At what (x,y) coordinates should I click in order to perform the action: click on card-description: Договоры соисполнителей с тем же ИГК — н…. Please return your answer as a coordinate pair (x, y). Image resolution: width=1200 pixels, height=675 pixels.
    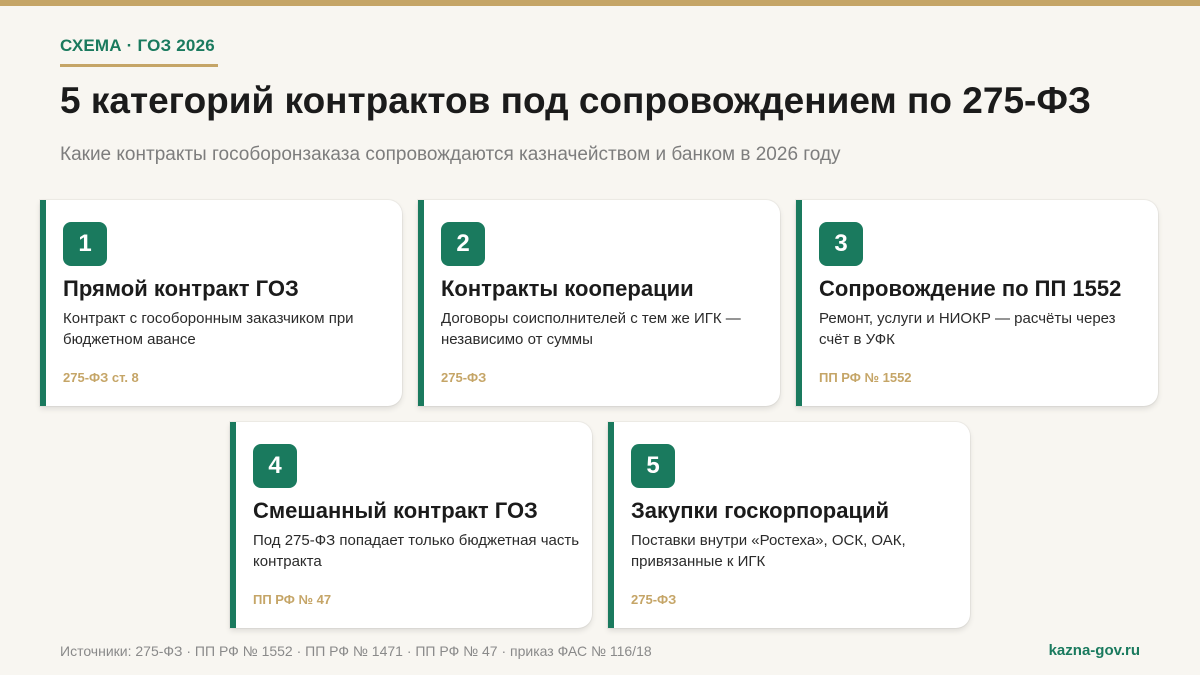
    Looking at the image, I should click on (591, 329).